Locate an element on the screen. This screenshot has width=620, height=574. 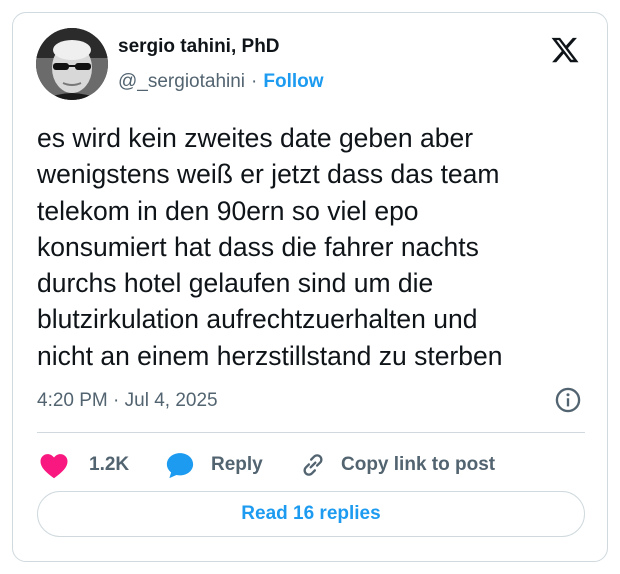
like-button: 1.2K is located at coordinates (84, 465).